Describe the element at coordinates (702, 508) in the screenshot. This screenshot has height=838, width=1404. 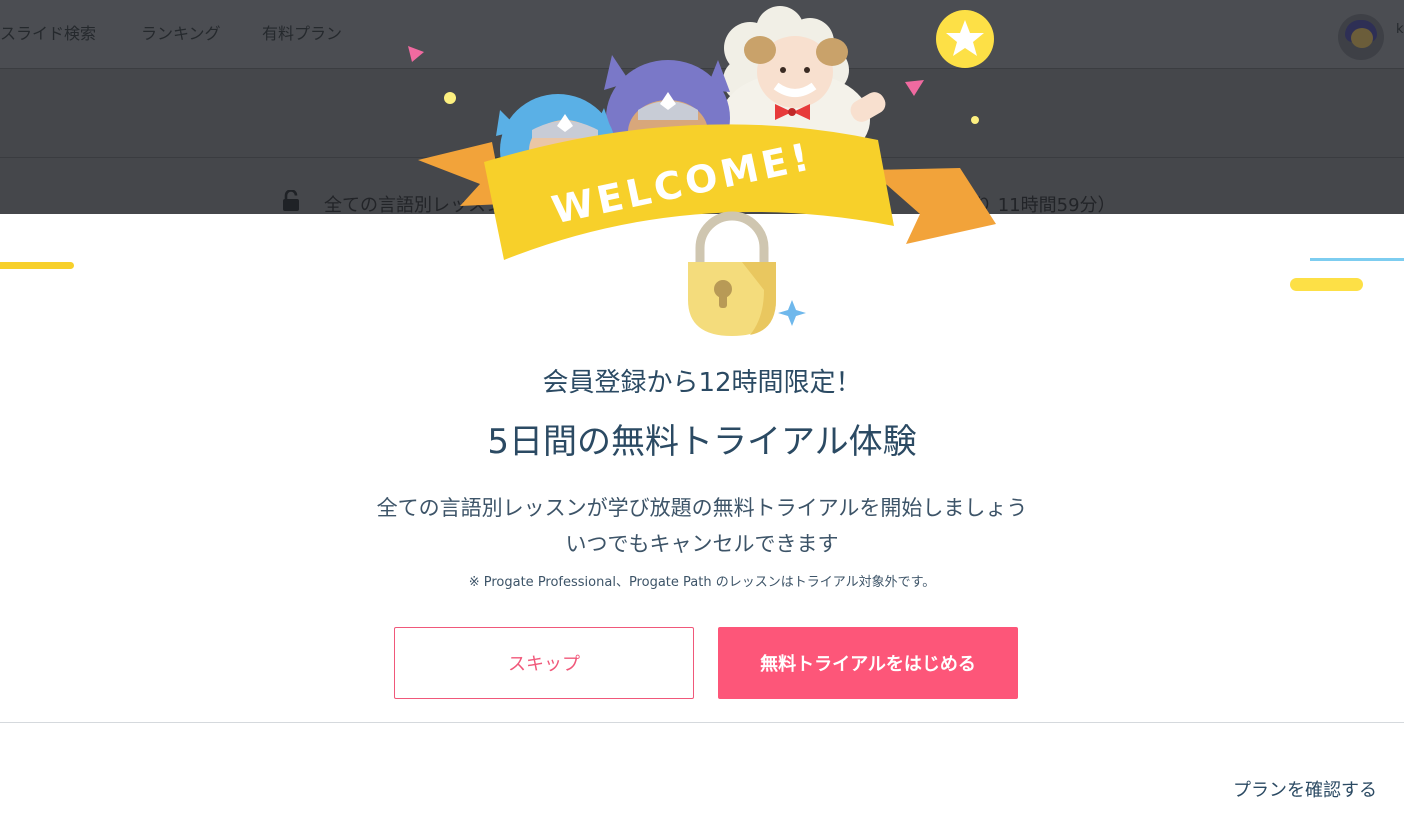
I see `description-line-1: 全ての言語別レッスンが学び放題の無料トライアルを開始しましょう` at that location.